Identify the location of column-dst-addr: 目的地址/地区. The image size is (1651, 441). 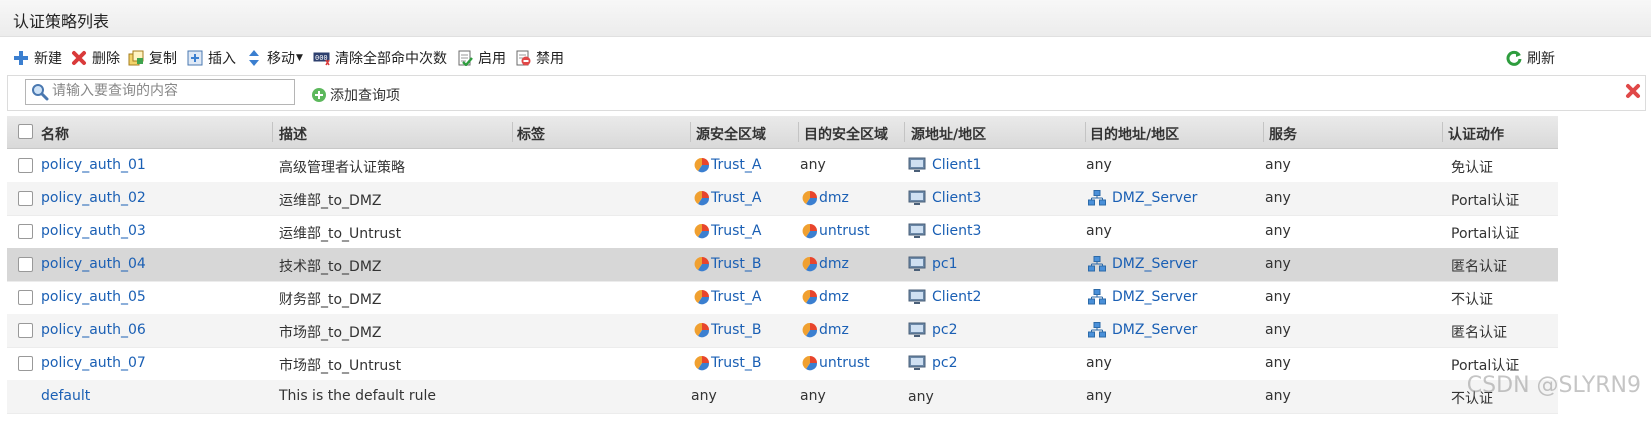
(1134, 134).